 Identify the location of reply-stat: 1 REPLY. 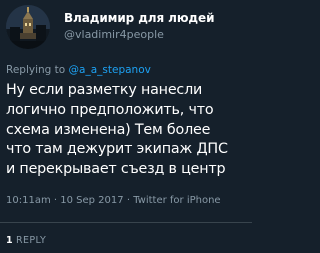
(26, 240).